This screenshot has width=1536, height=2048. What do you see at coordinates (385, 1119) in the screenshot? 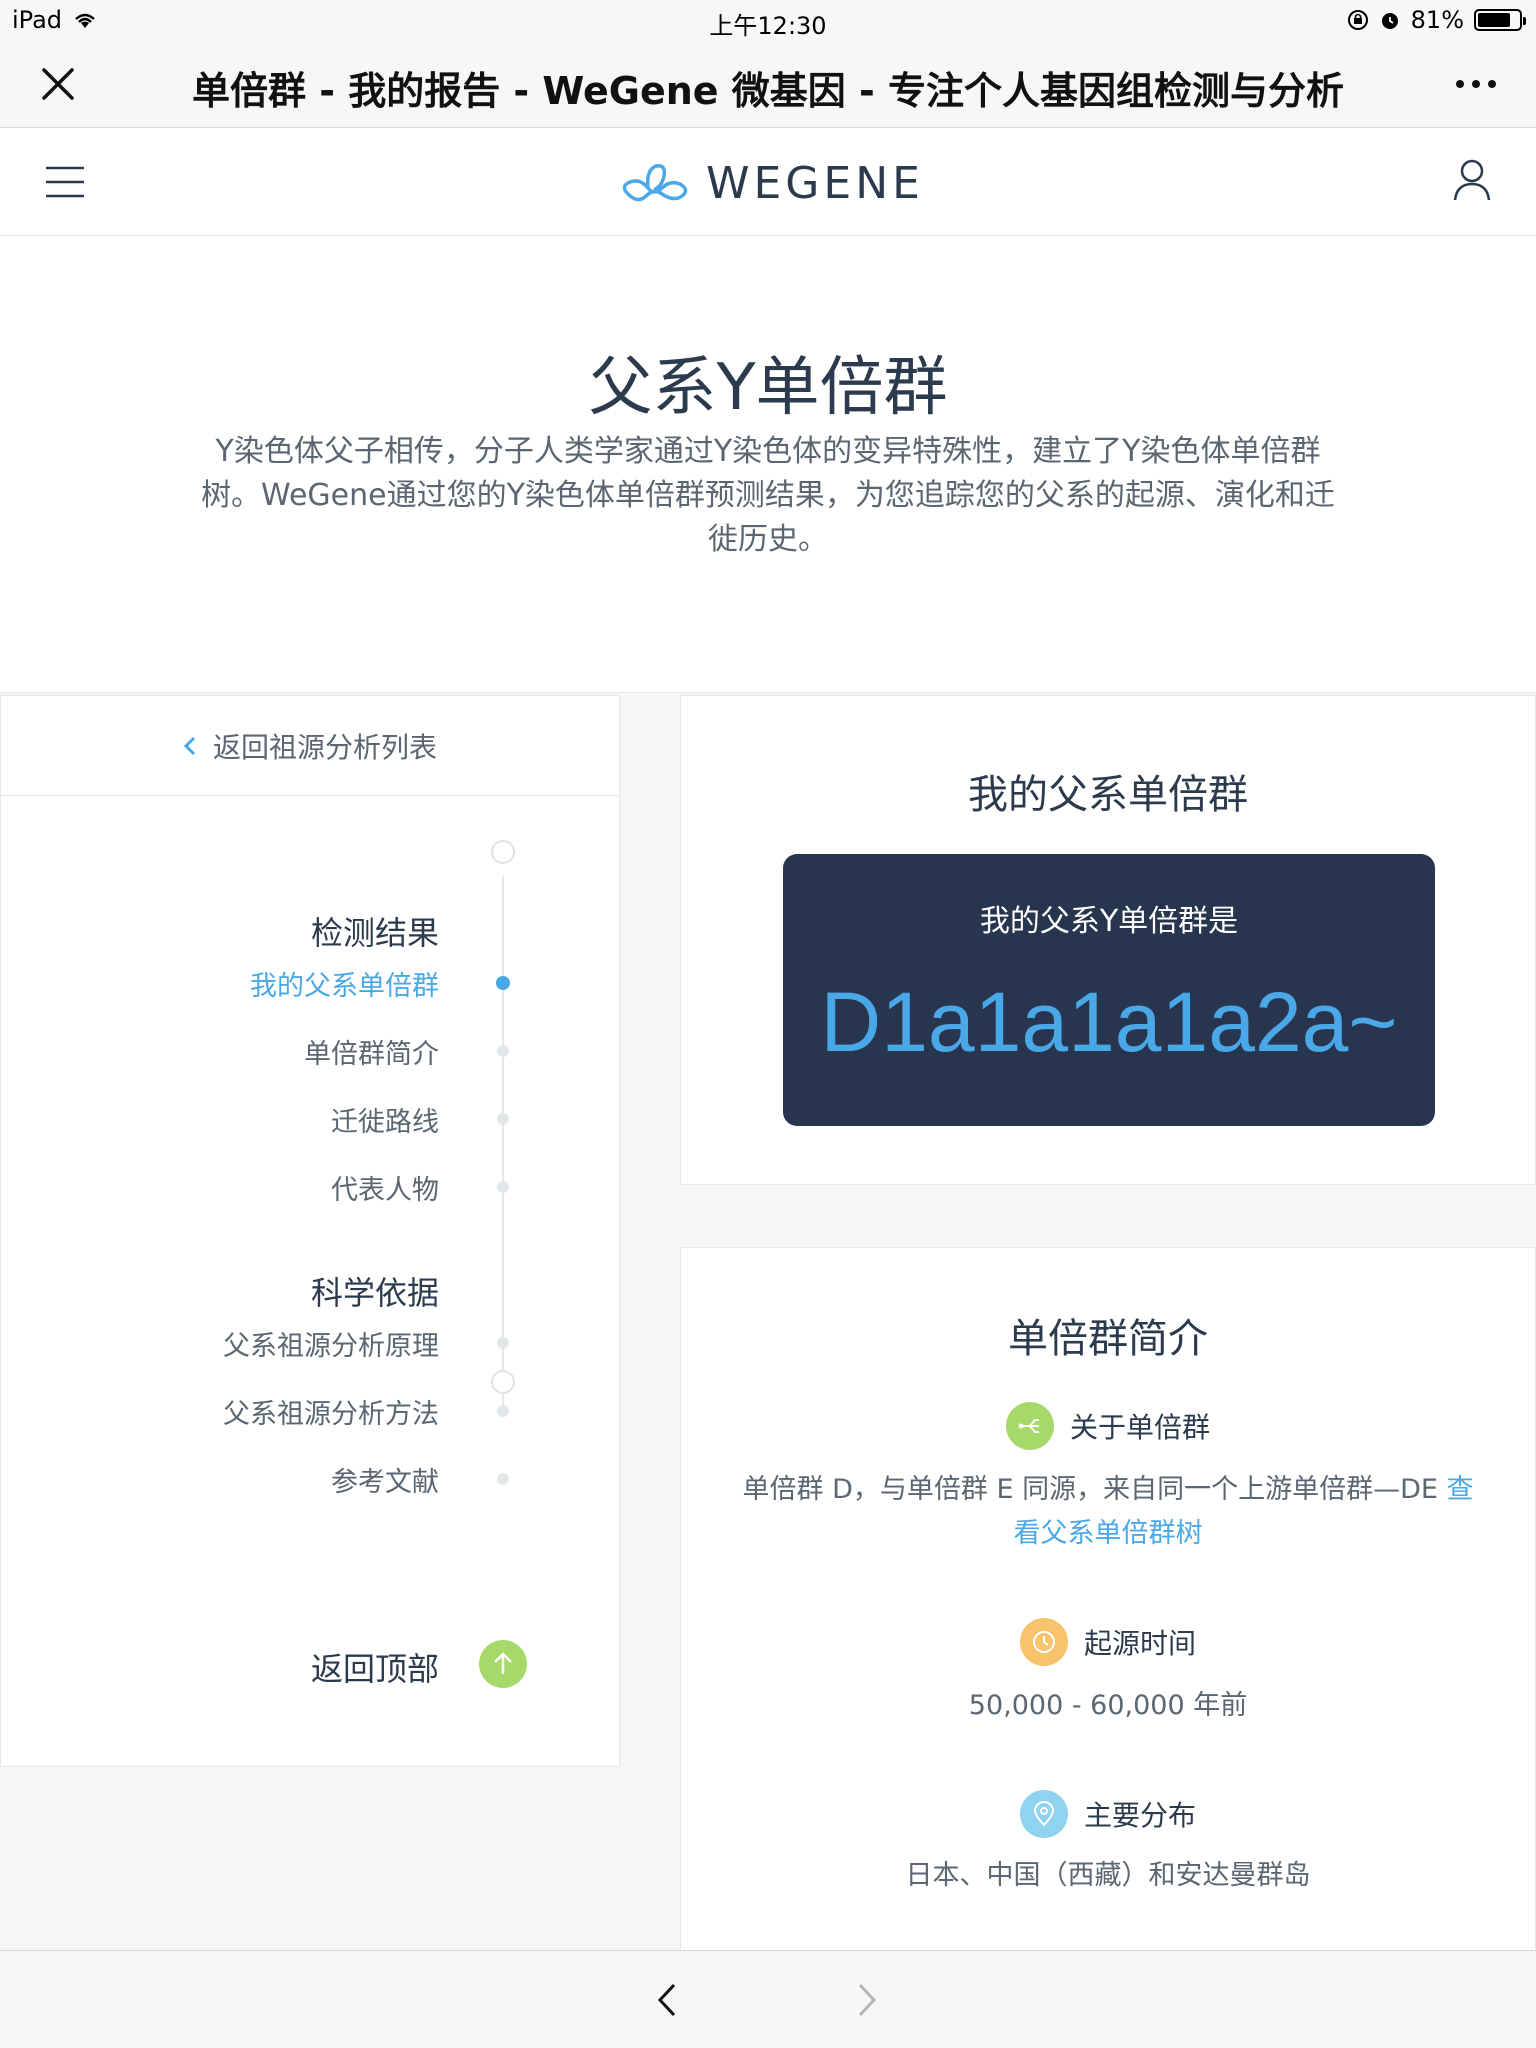
I see `toc-item-migration: 迁徙路线` at bounding box center [385, 1119].